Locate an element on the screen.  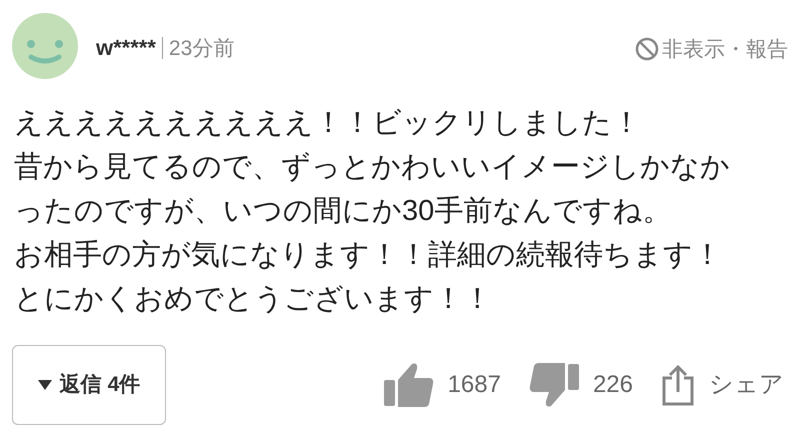
comment-text: ええええええええええ！！ビックリしました！ is located at coordinates (328, 123).